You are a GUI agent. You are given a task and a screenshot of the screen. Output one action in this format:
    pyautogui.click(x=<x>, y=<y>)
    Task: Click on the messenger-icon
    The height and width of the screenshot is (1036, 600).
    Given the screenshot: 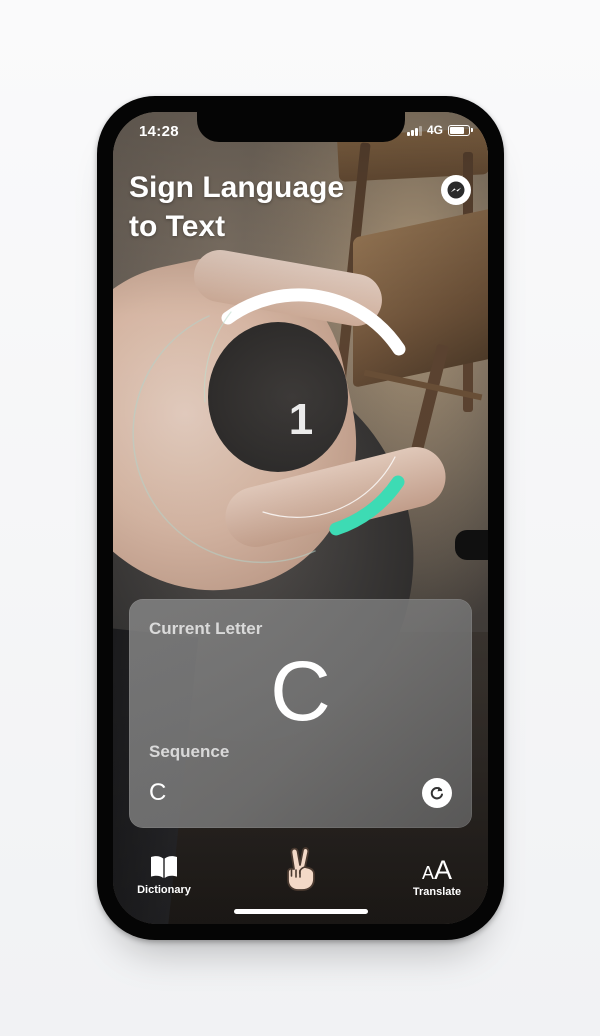 What is the action you would take?
    pyautogui.click(x=456, y=190)
    